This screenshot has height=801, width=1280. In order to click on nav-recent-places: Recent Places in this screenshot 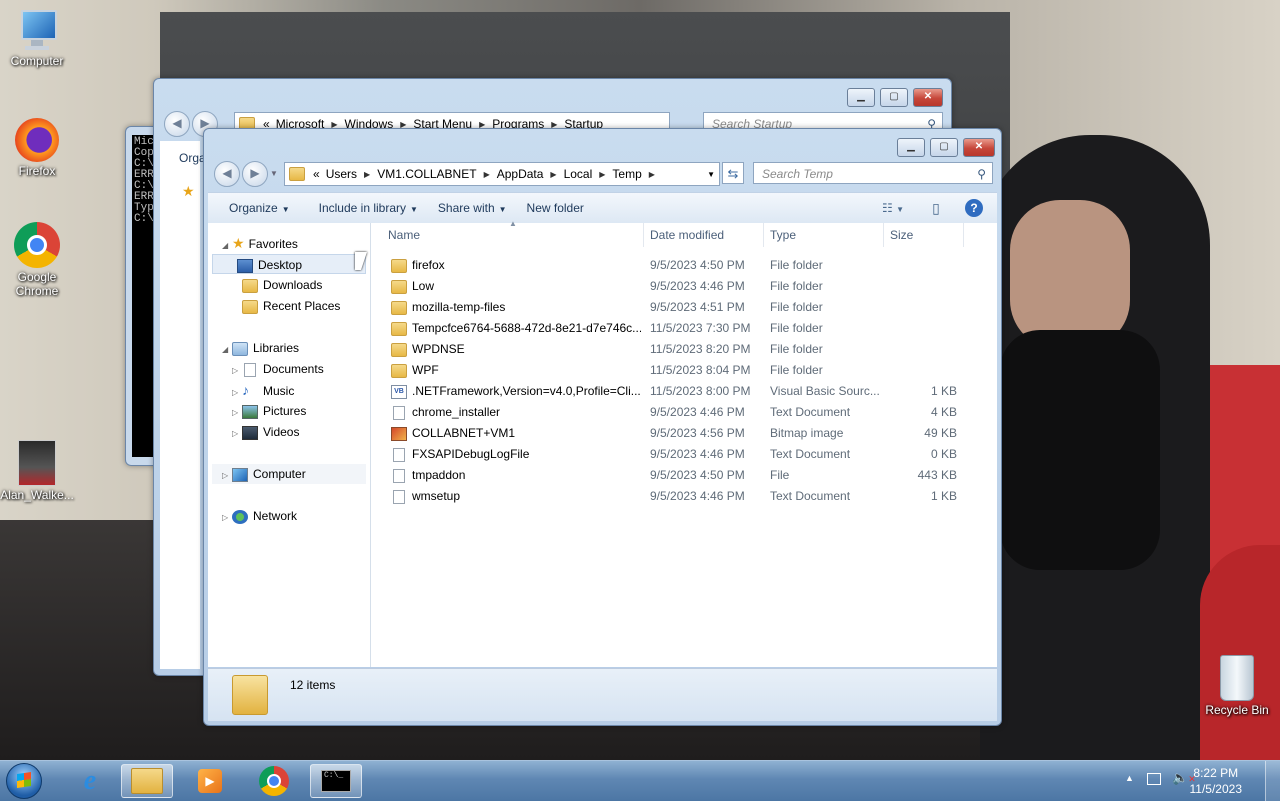, I will do `click(291, 306)`.